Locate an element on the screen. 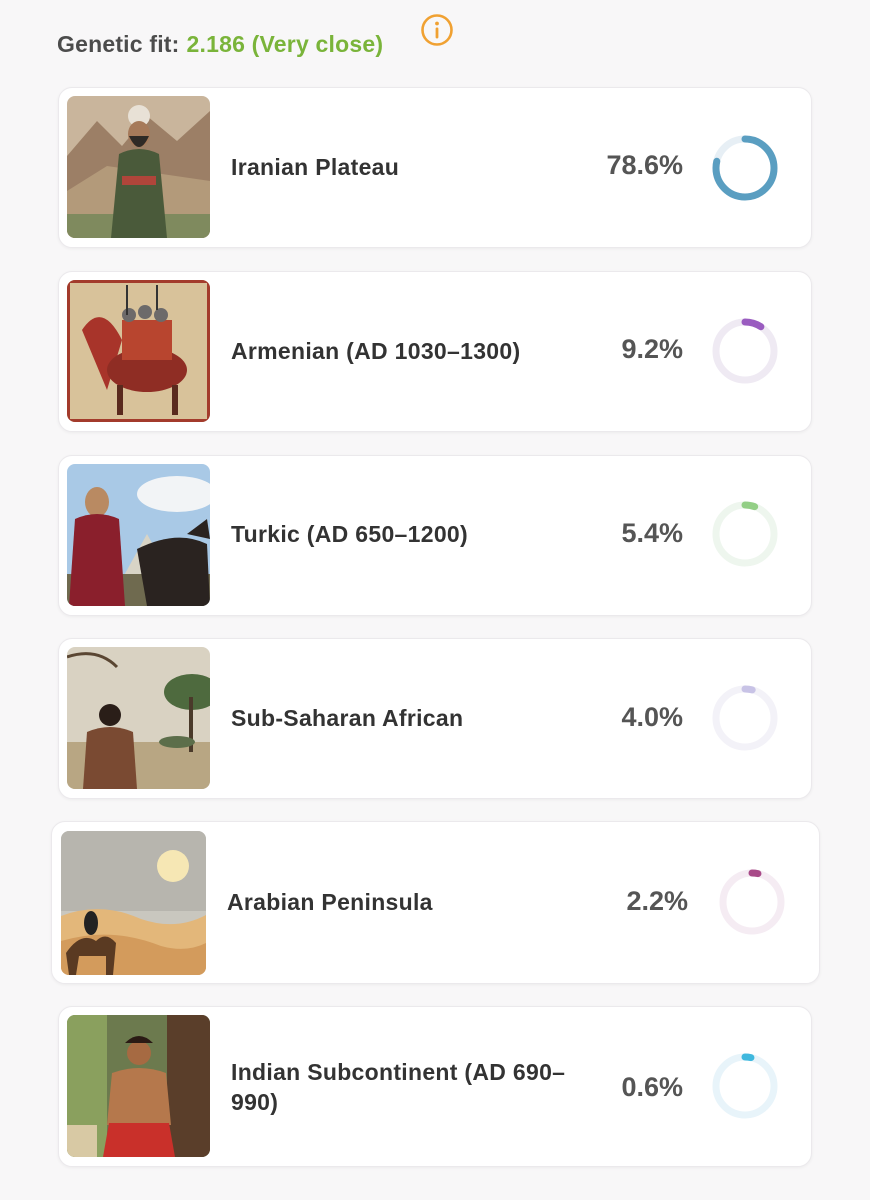 The width and height of the screenshot is (870, 1200). population-percent: 2.2% is located at coordinates (657, 901).